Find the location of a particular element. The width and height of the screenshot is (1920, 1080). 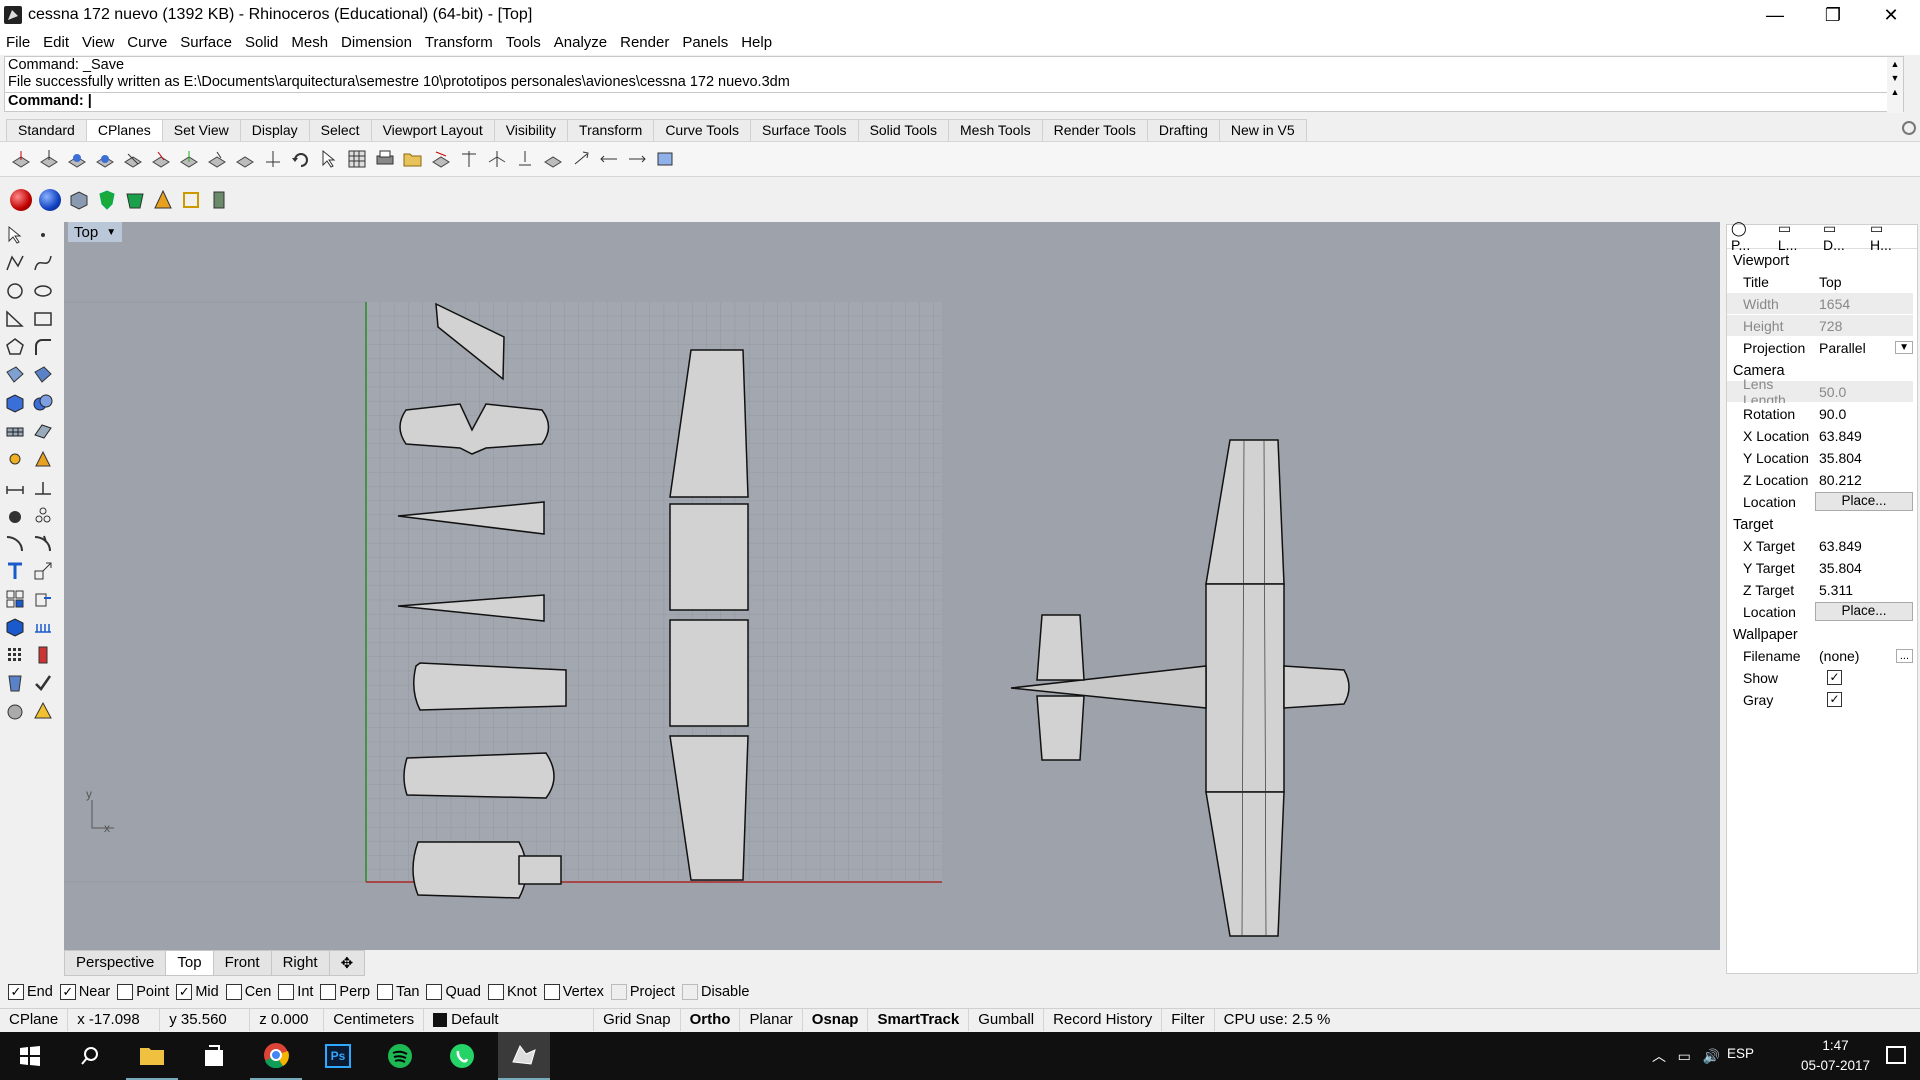

split-icon is located at coordinates (43, 543).